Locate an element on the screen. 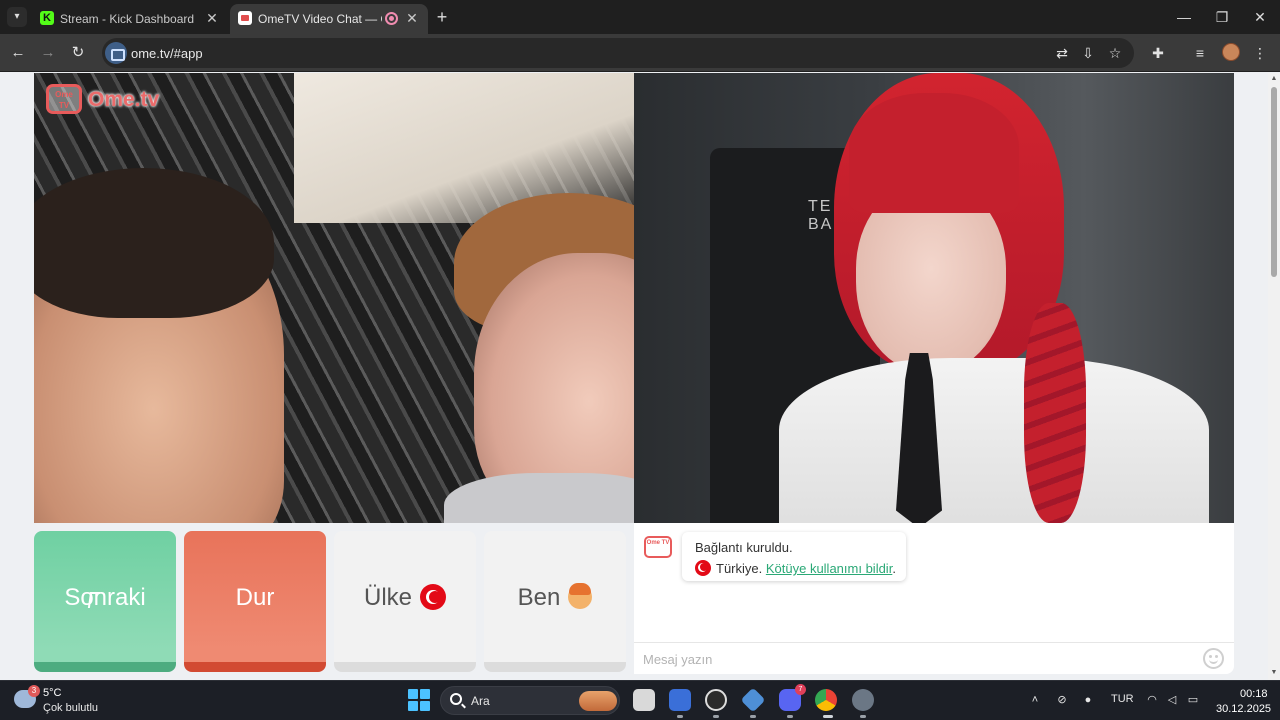 The height and width of the screenshot is (720, 1280). taskbar-search: Ara is located at coordinates (530, 700).